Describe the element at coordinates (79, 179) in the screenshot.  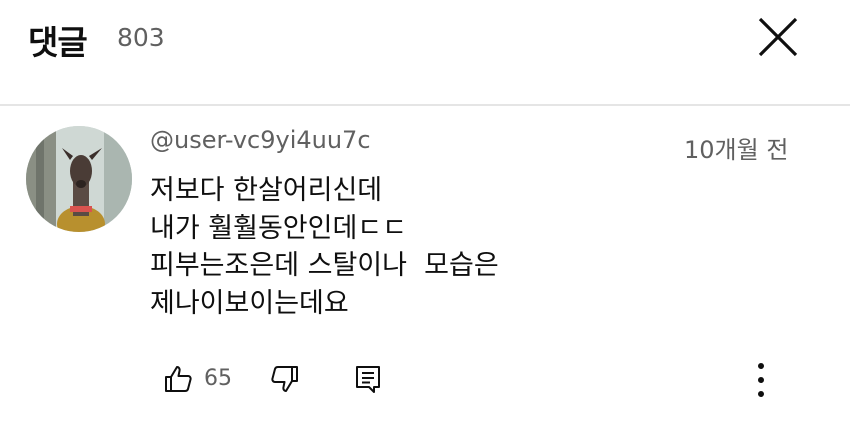
I see `avatar` at that location.